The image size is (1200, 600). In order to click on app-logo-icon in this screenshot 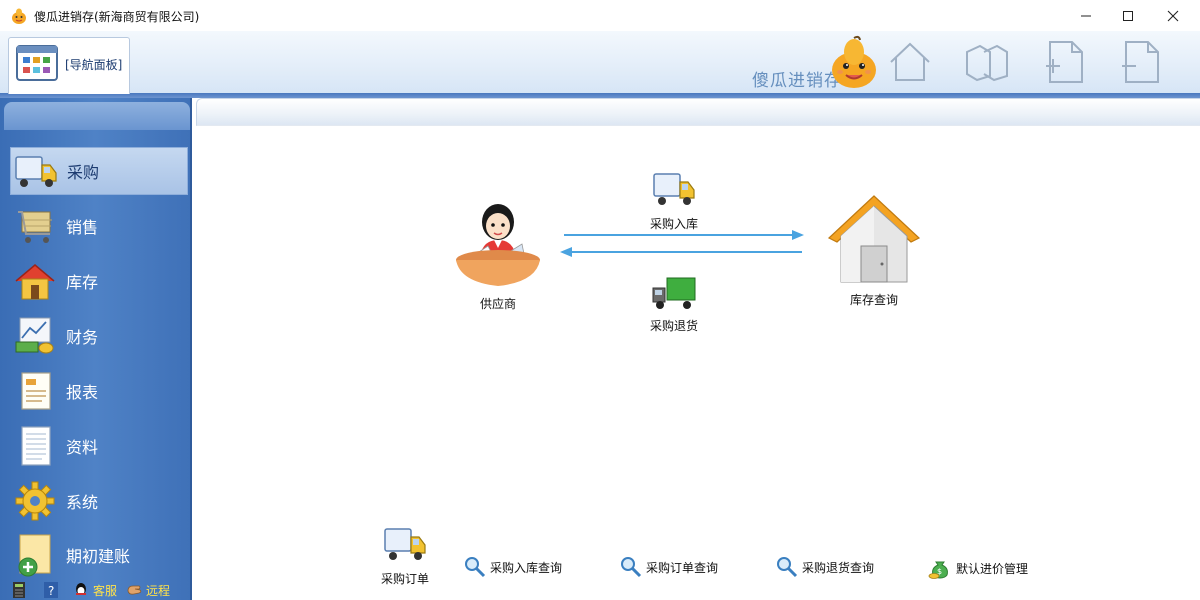, I will do `click(19, 16)`.